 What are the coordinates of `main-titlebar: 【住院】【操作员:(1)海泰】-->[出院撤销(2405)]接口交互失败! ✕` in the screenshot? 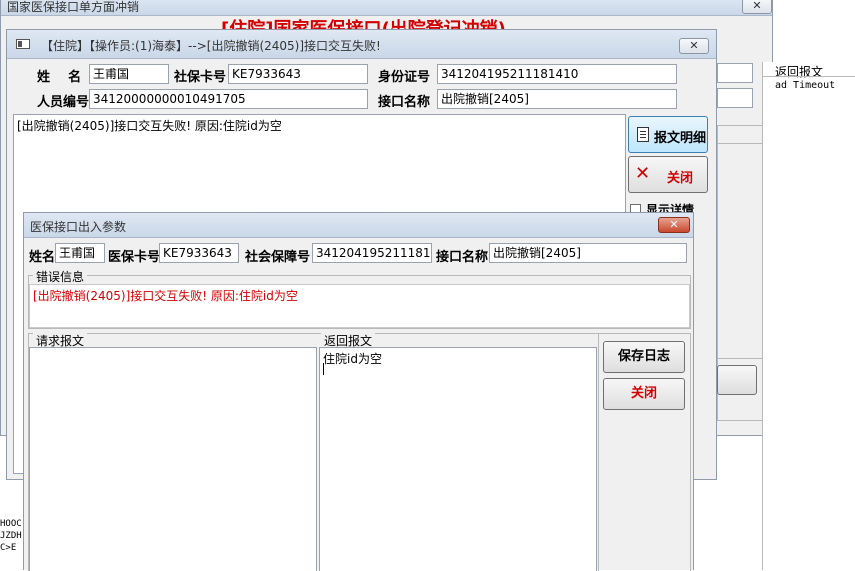 It's located at (361, 44).